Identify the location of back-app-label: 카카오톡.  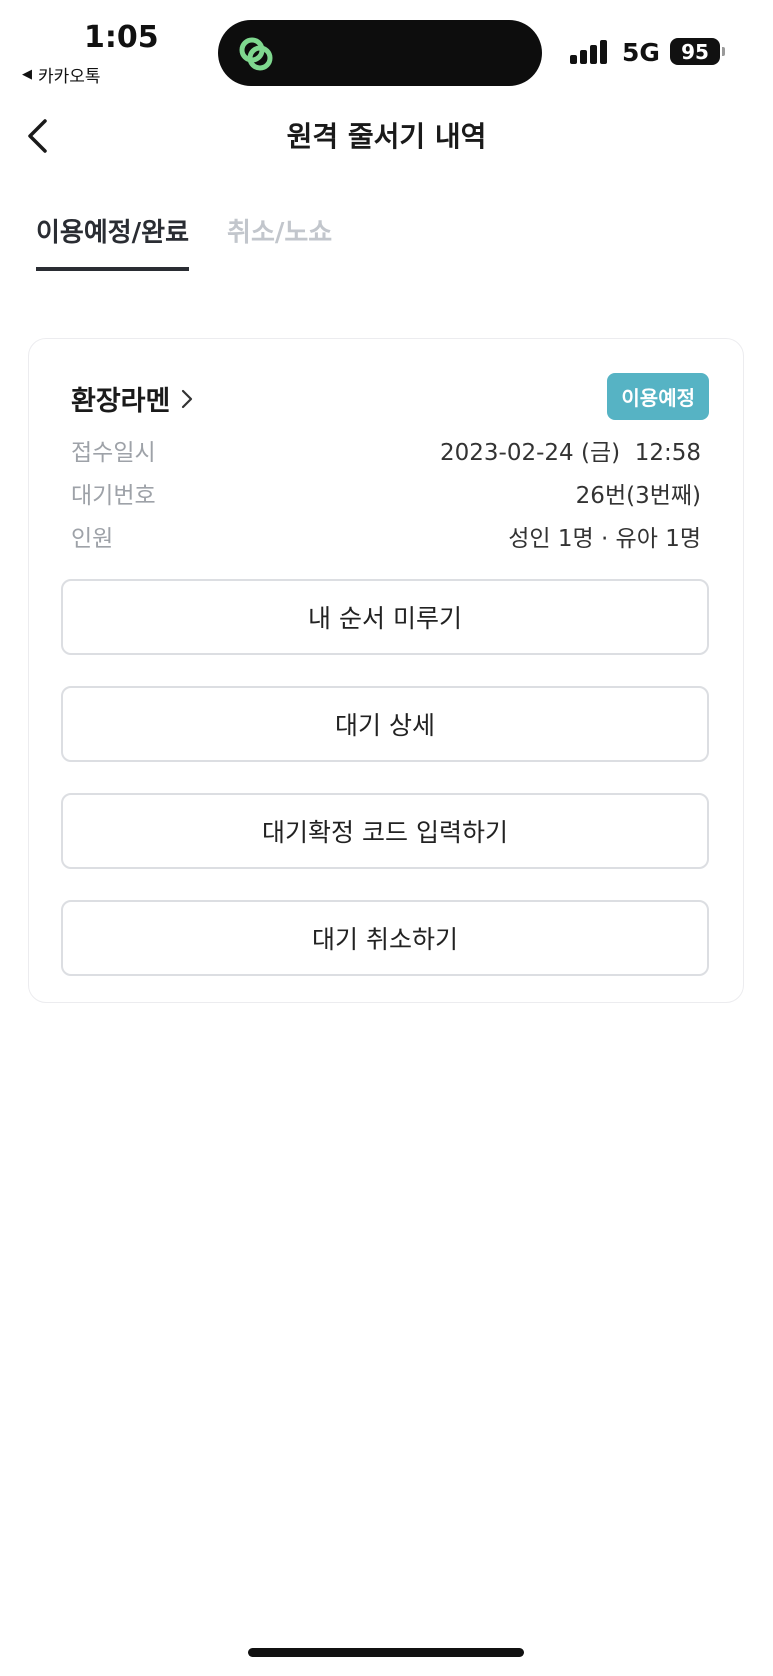
(69, 77).